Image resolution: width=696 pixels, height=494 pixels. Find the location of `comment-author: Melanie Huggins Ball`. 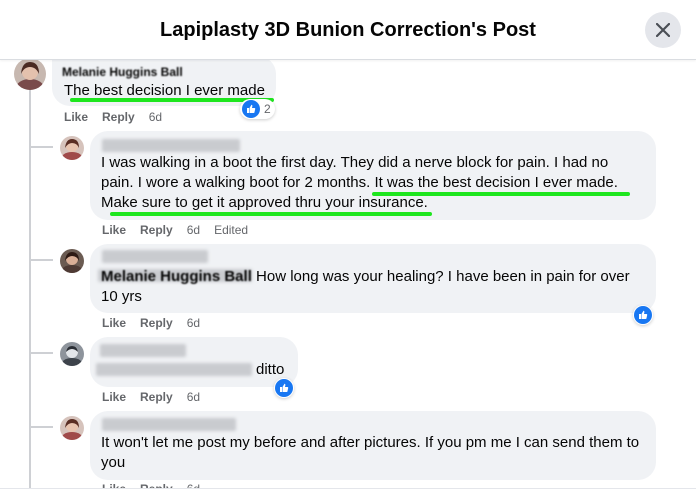

comment-author: Melanie Huggins Ball is located at coordinates (122, 72).